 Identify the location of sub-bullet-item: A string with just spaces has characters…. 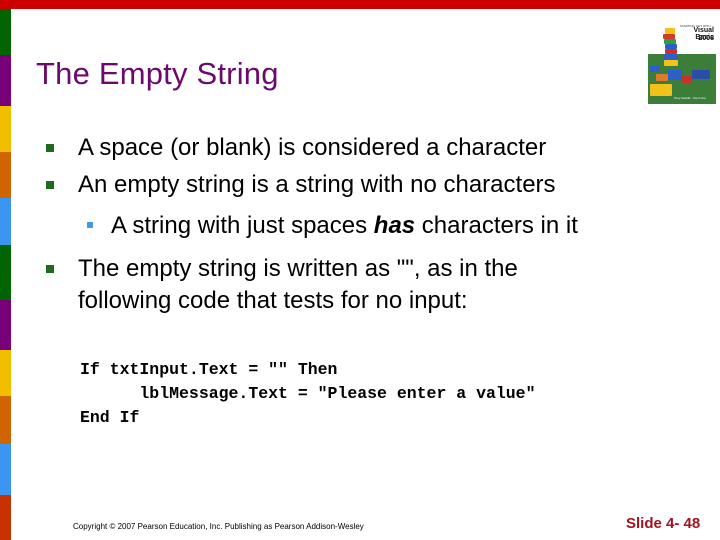
(344, 226).